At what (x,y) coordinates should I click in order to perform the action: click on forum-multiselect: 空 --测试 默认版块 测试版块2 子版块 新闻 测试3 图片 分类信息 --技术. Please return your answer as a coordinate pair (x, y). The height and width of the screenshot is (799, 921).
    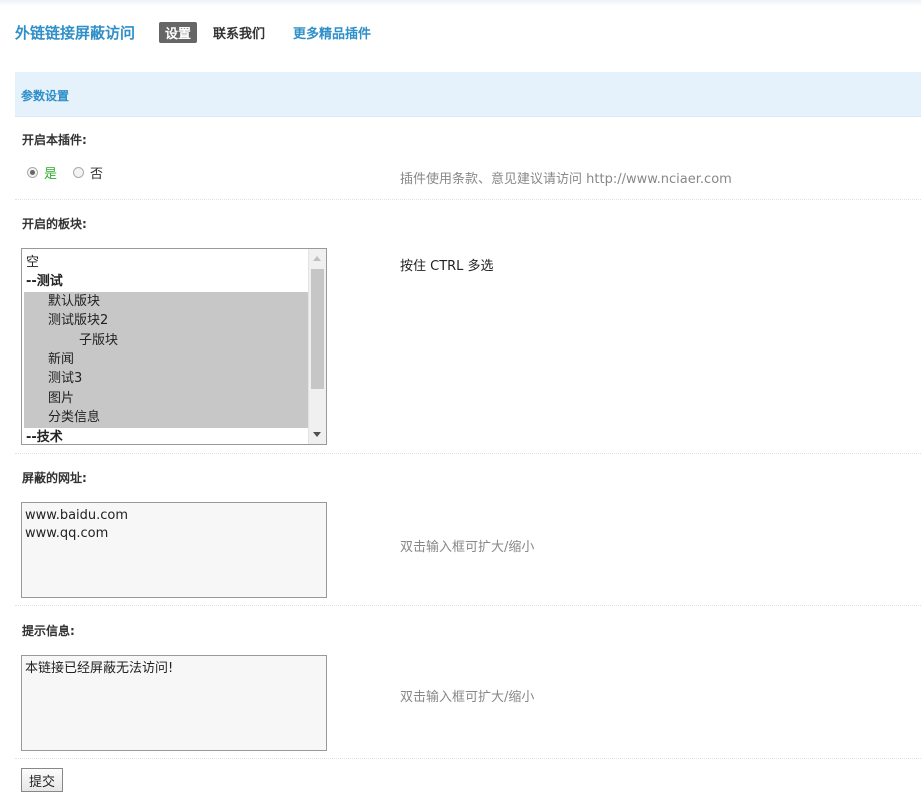
    Looking at the image, I should click on (174, 346).